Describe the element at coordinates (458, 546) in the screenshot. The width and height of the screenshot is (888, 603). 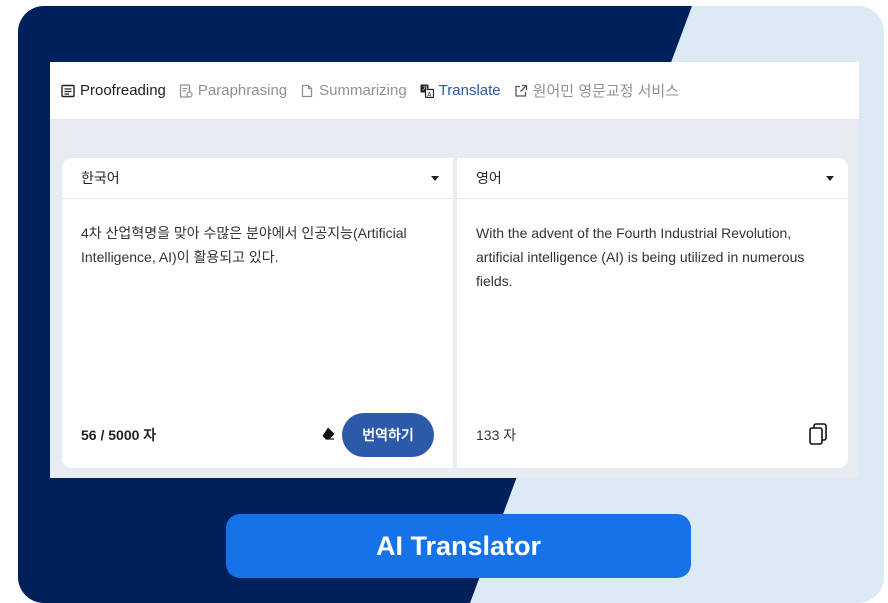
I see `ai-translator-button: AI Translator` at that location.